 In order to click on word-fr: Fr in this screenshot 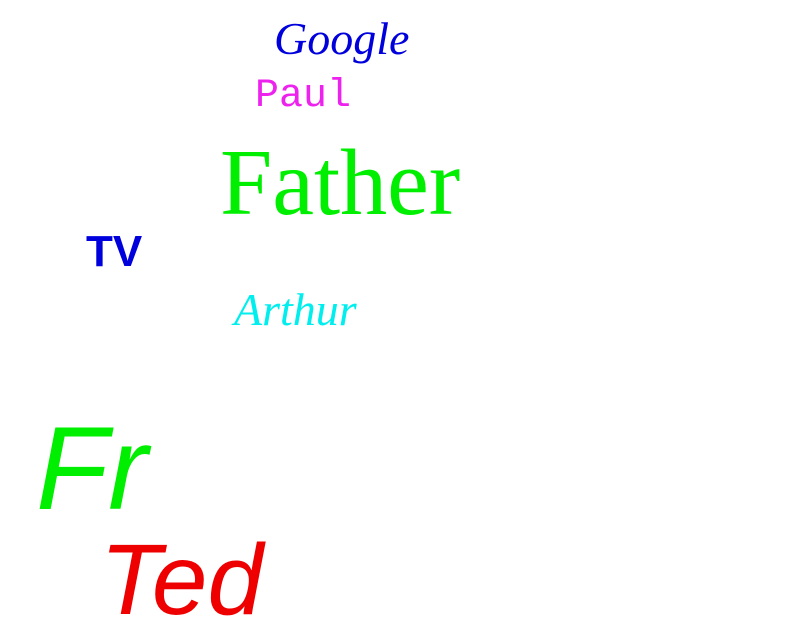, I will do `click(92, 469)`.